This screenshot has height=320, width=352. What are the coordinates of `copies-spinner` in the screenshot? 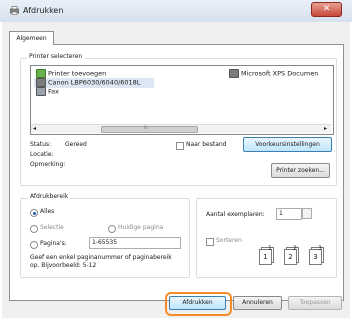 It's located at (307, 213).